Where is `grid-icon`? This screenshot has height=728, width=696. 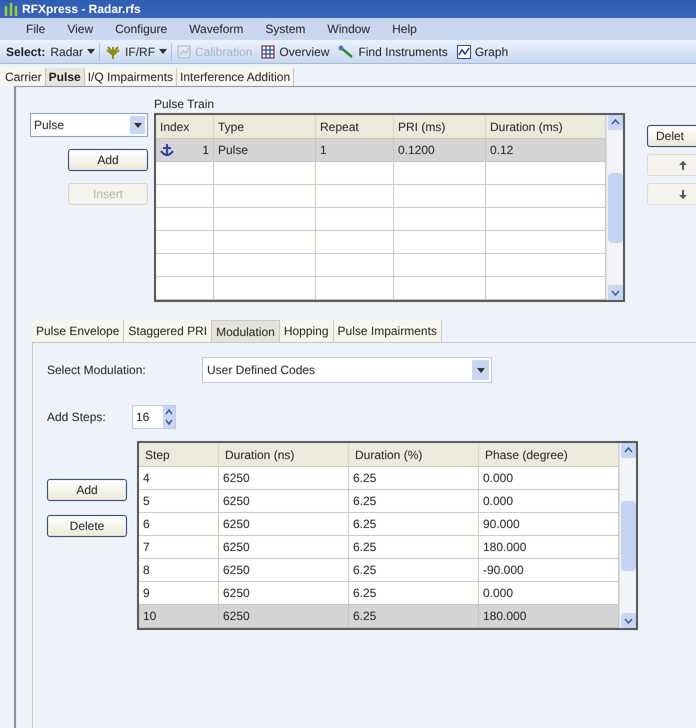
grid-icon is located at coordinates (268, 51).